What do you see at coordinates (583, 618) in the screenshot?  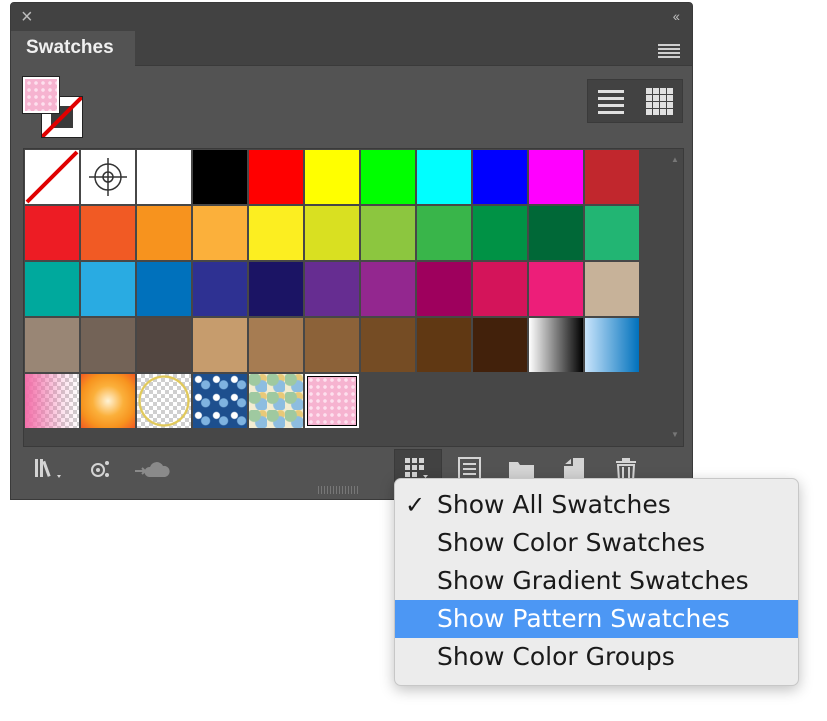 I see `menu-item-label: Show Pattern Swatches` at bounding box center [583, 618].